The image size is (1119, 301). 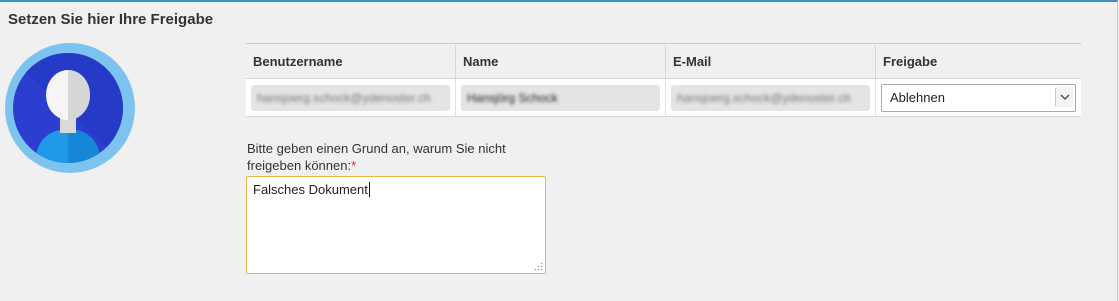 I want to click on text-cursor, so click(x=369, y=189).